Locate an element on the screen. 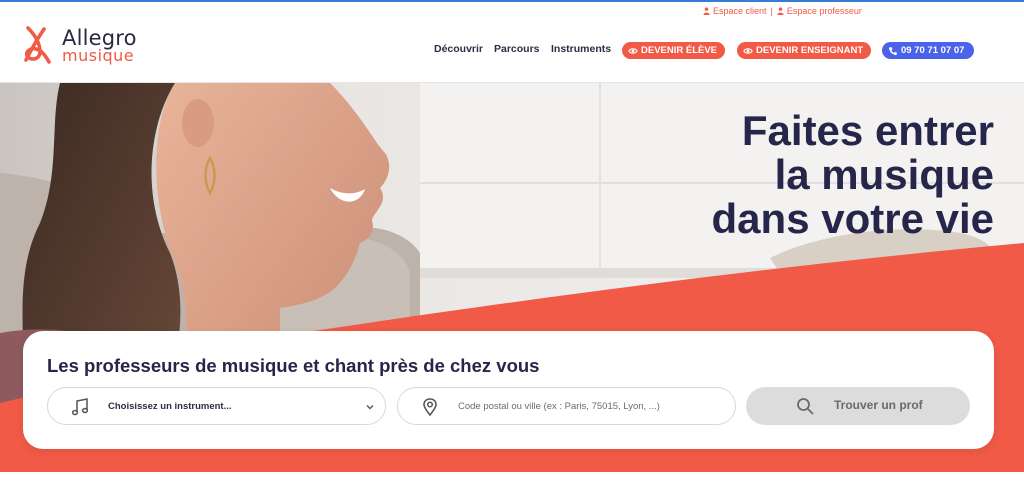 The height and width of the screenshot is (482, 1024). logo-text-musique: musique is located at coordinates (98, 55).